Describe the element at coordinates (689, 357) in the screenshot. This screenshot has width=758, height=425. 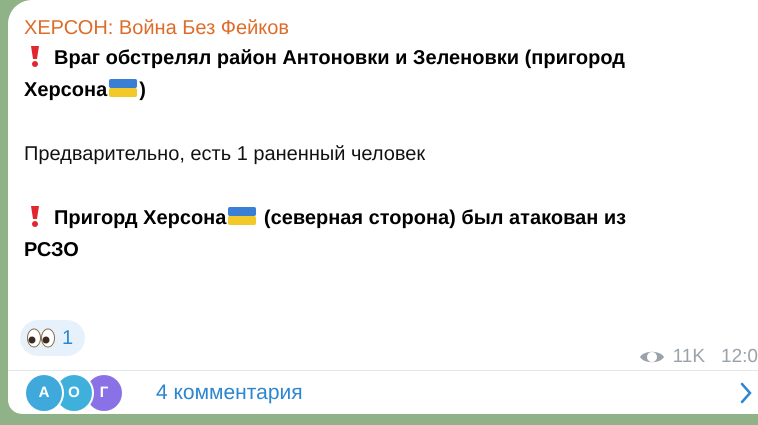
I see `view-count: 11K` at that location.